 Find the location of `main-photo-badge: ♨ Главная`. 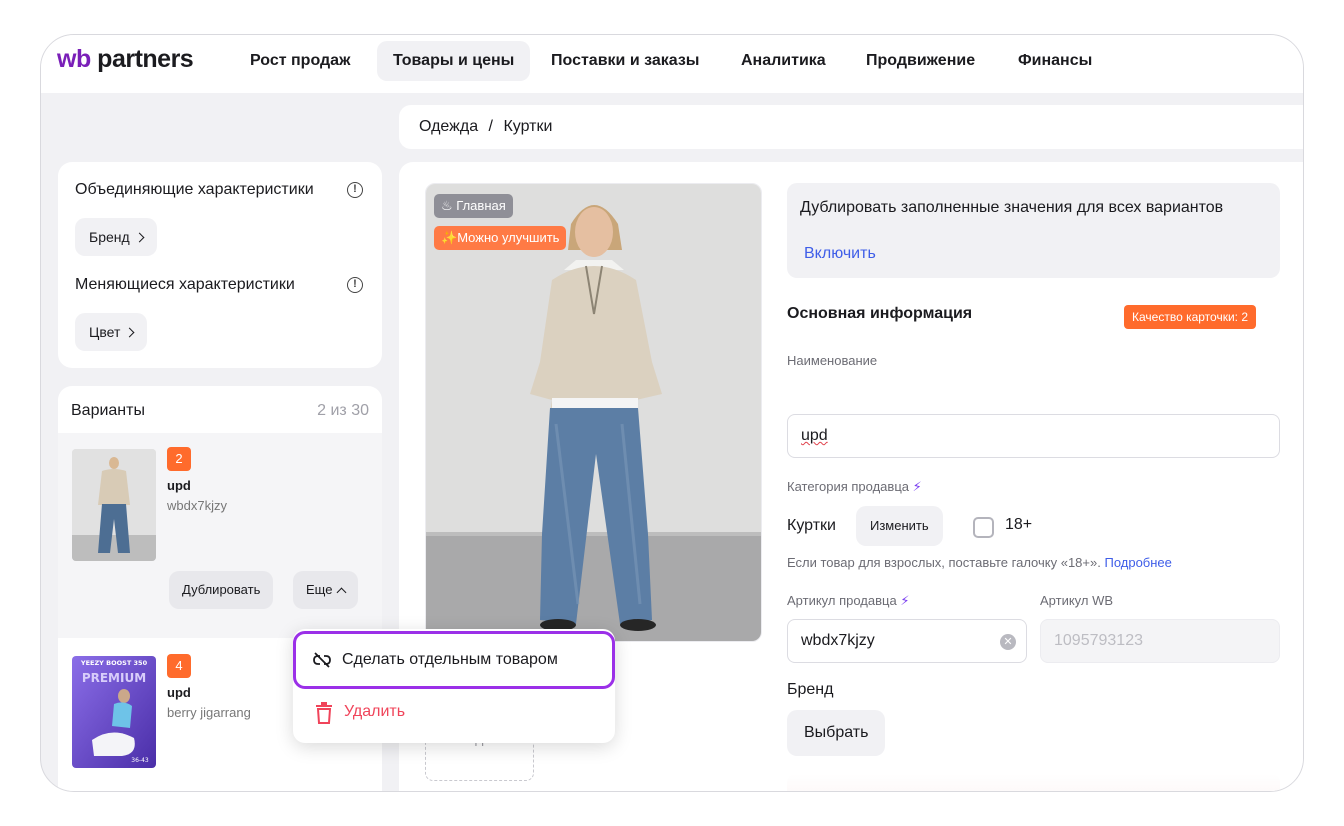

main-photo-badge: ♨ Главная is located at coordinates (473, 206).